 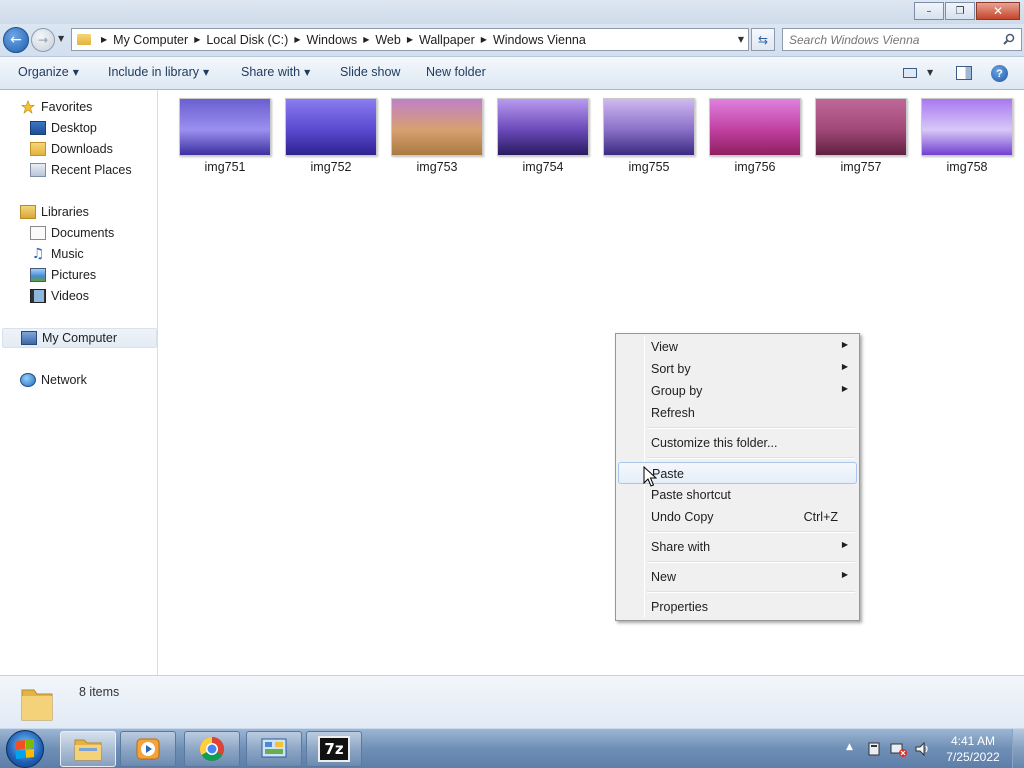 What do you see at coordinates (649, 140) in the screenshot?
I see `file-item: img755` at bounding box center [649, 140].